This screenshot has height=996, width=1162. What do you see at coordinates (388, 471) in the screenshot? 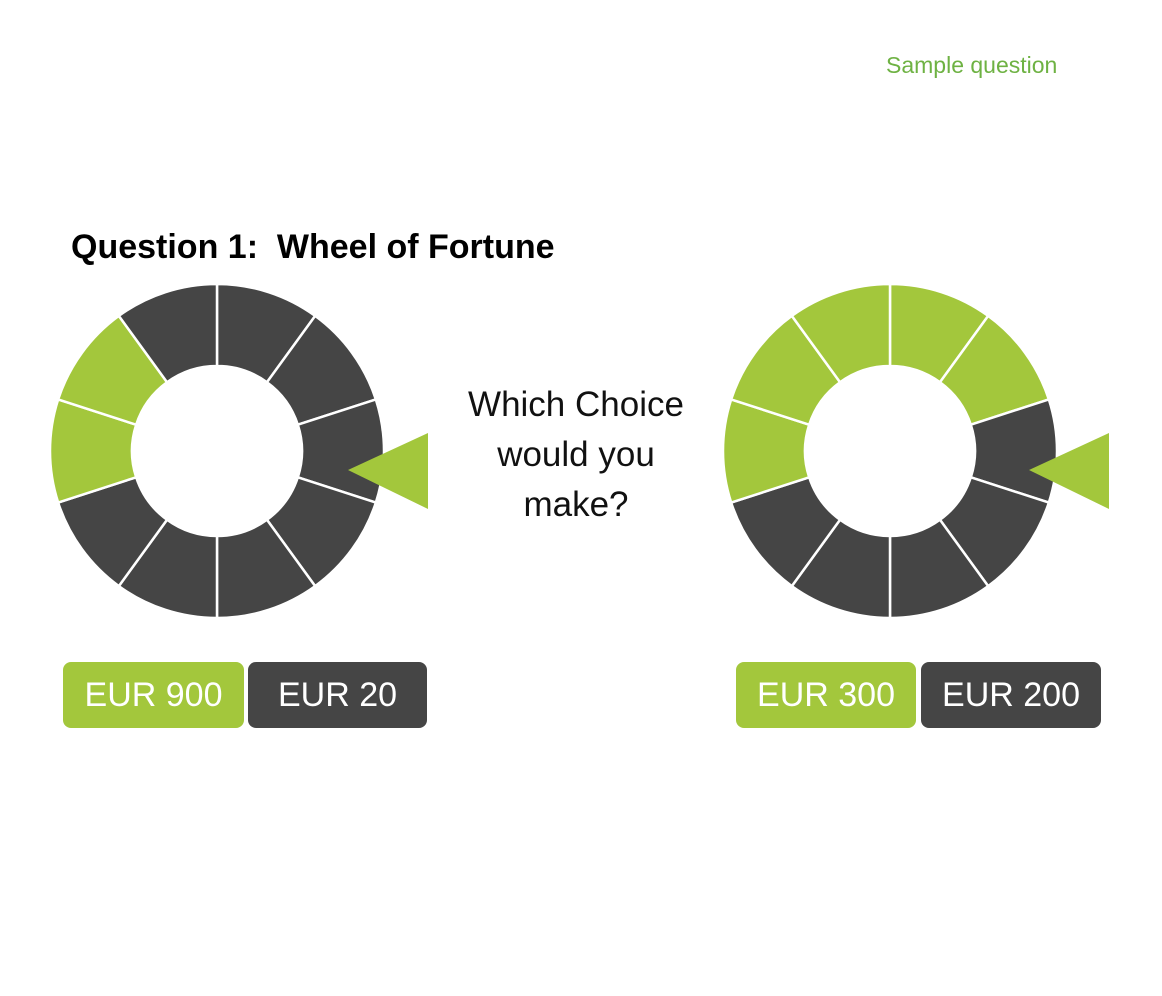
I see `pointer-left-icon` at bounding box center [388, 471].